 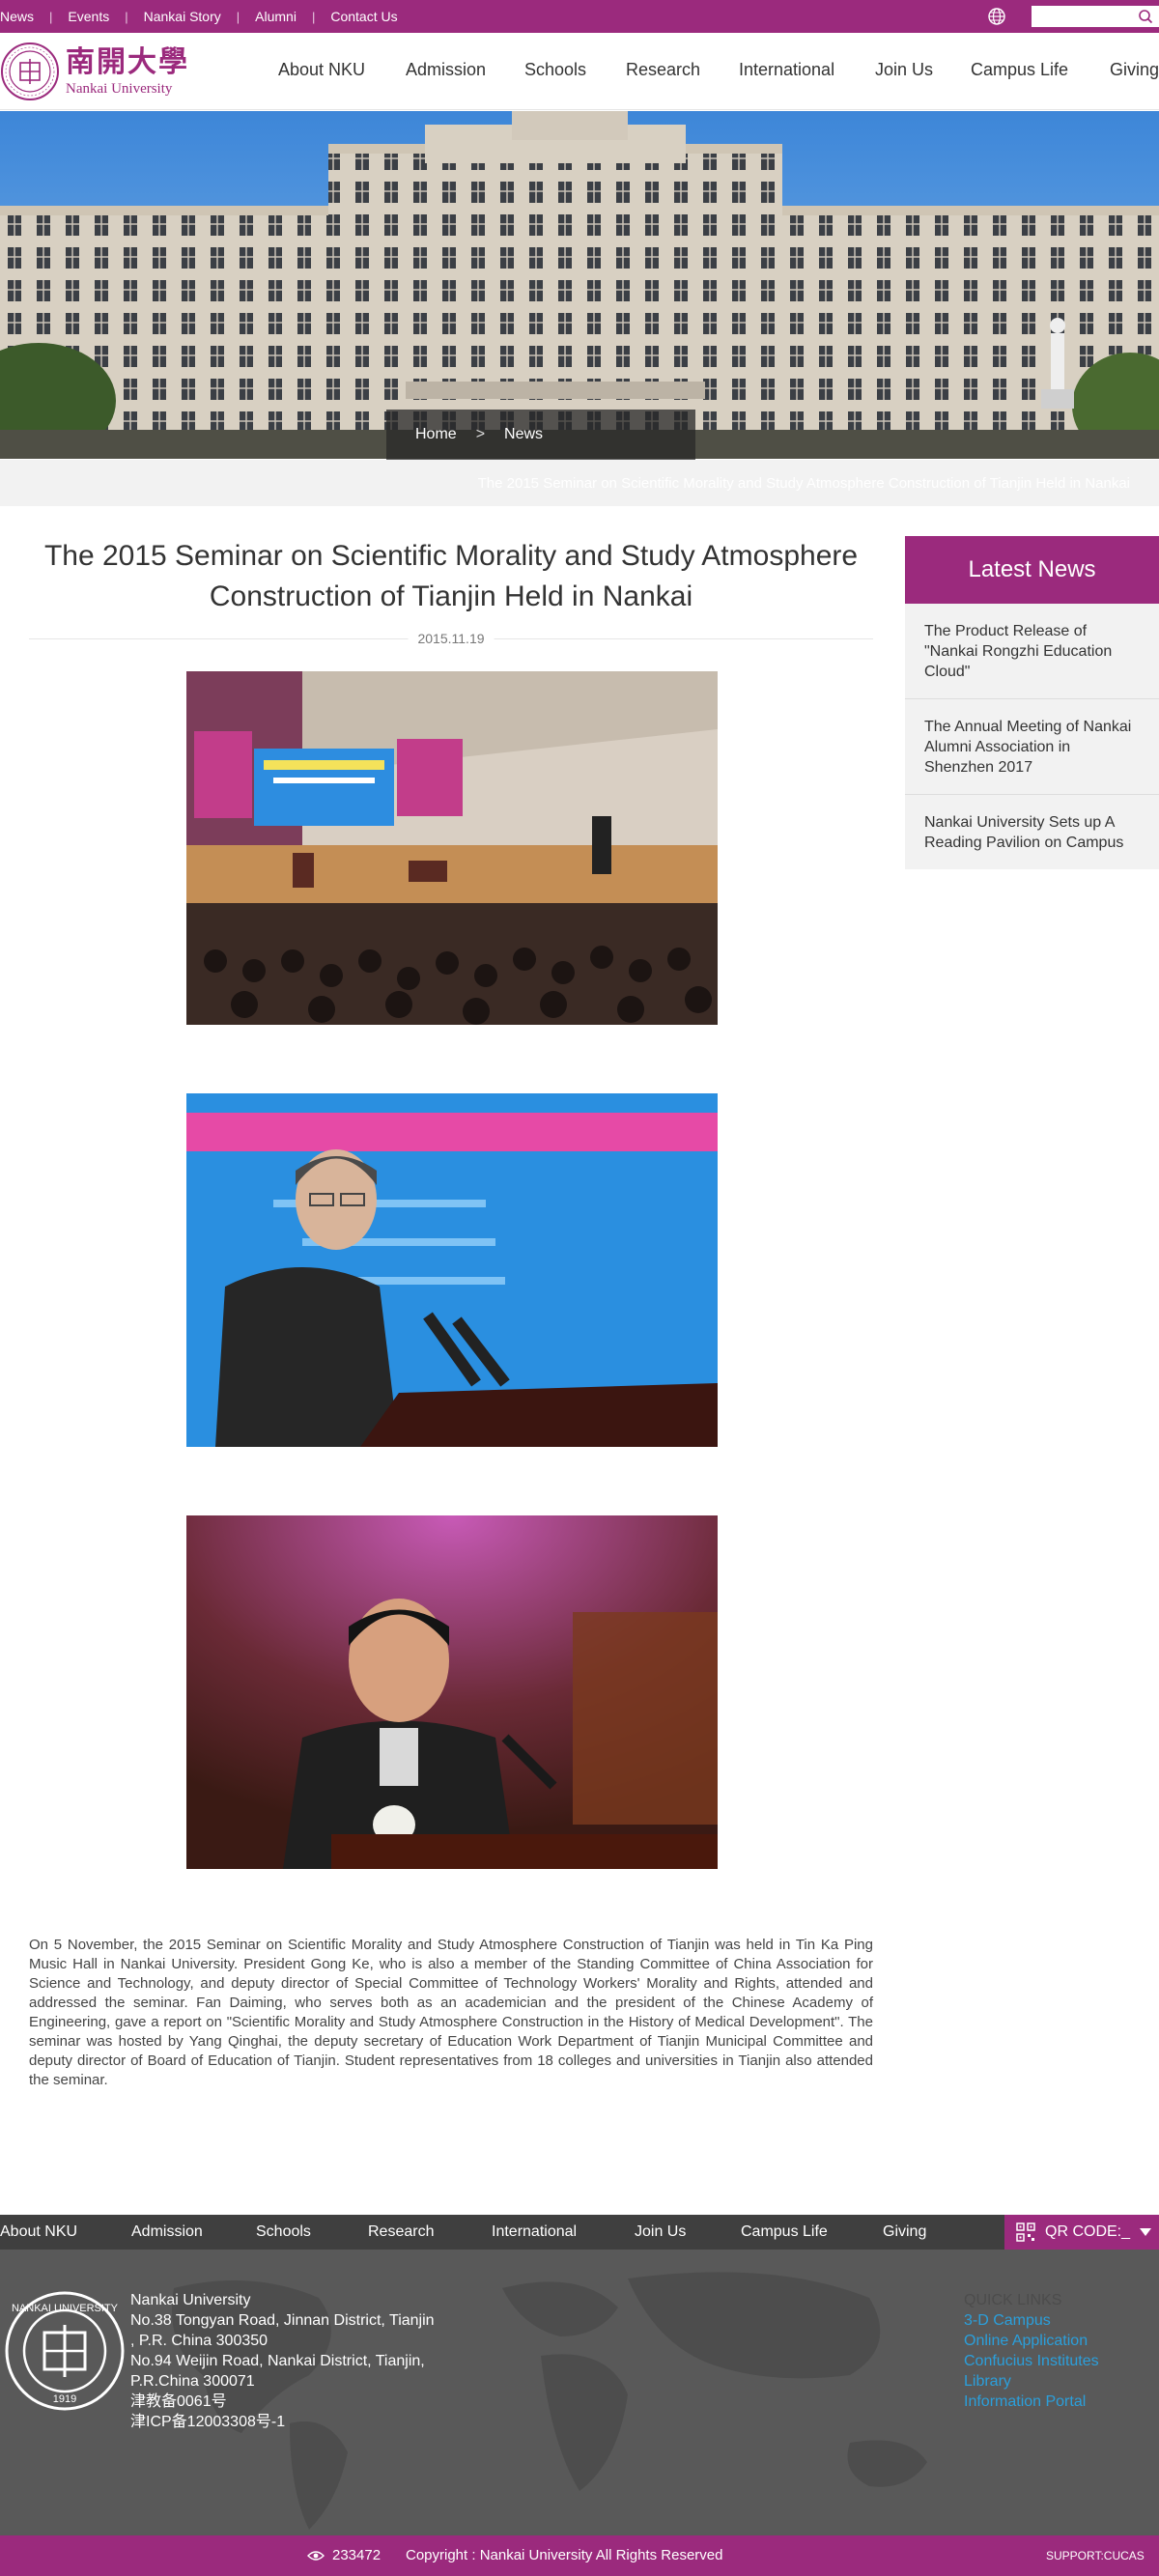 I want to click on latest-news-heading: Latest News, so click(x=1032, y=570).